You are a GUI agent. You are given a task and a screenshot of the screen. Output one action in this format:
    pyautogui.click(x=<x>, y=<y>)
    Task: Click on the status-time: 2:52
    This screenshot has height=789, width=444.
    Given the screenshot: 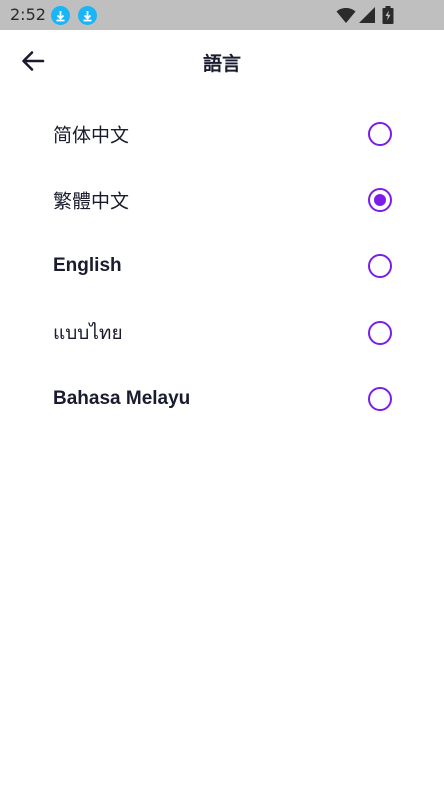 What is the action you would take?
    pyautogui.click(x=28, y=14)
    